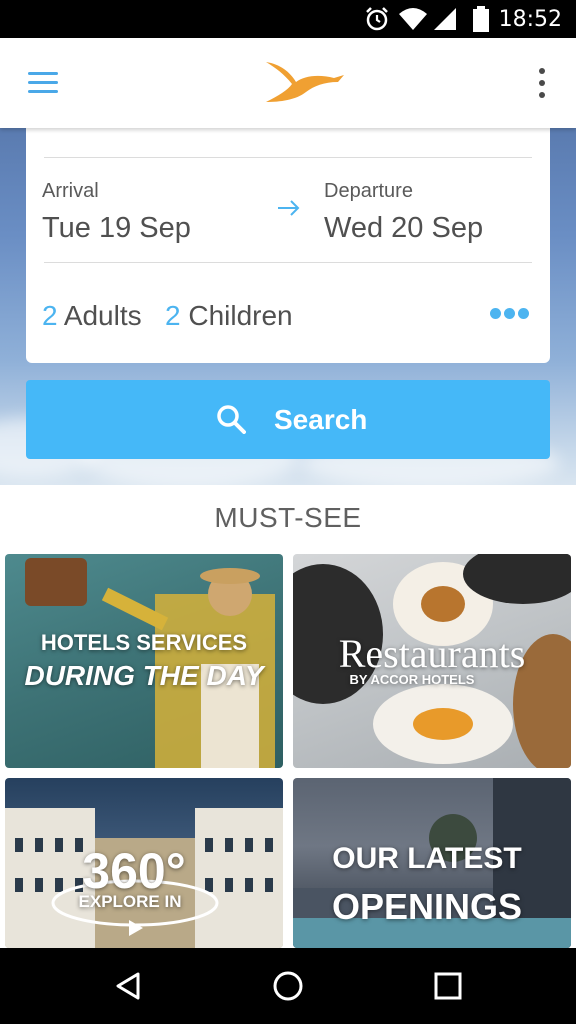  I want to click on arrival-label: Arrival, so click(70, 191).